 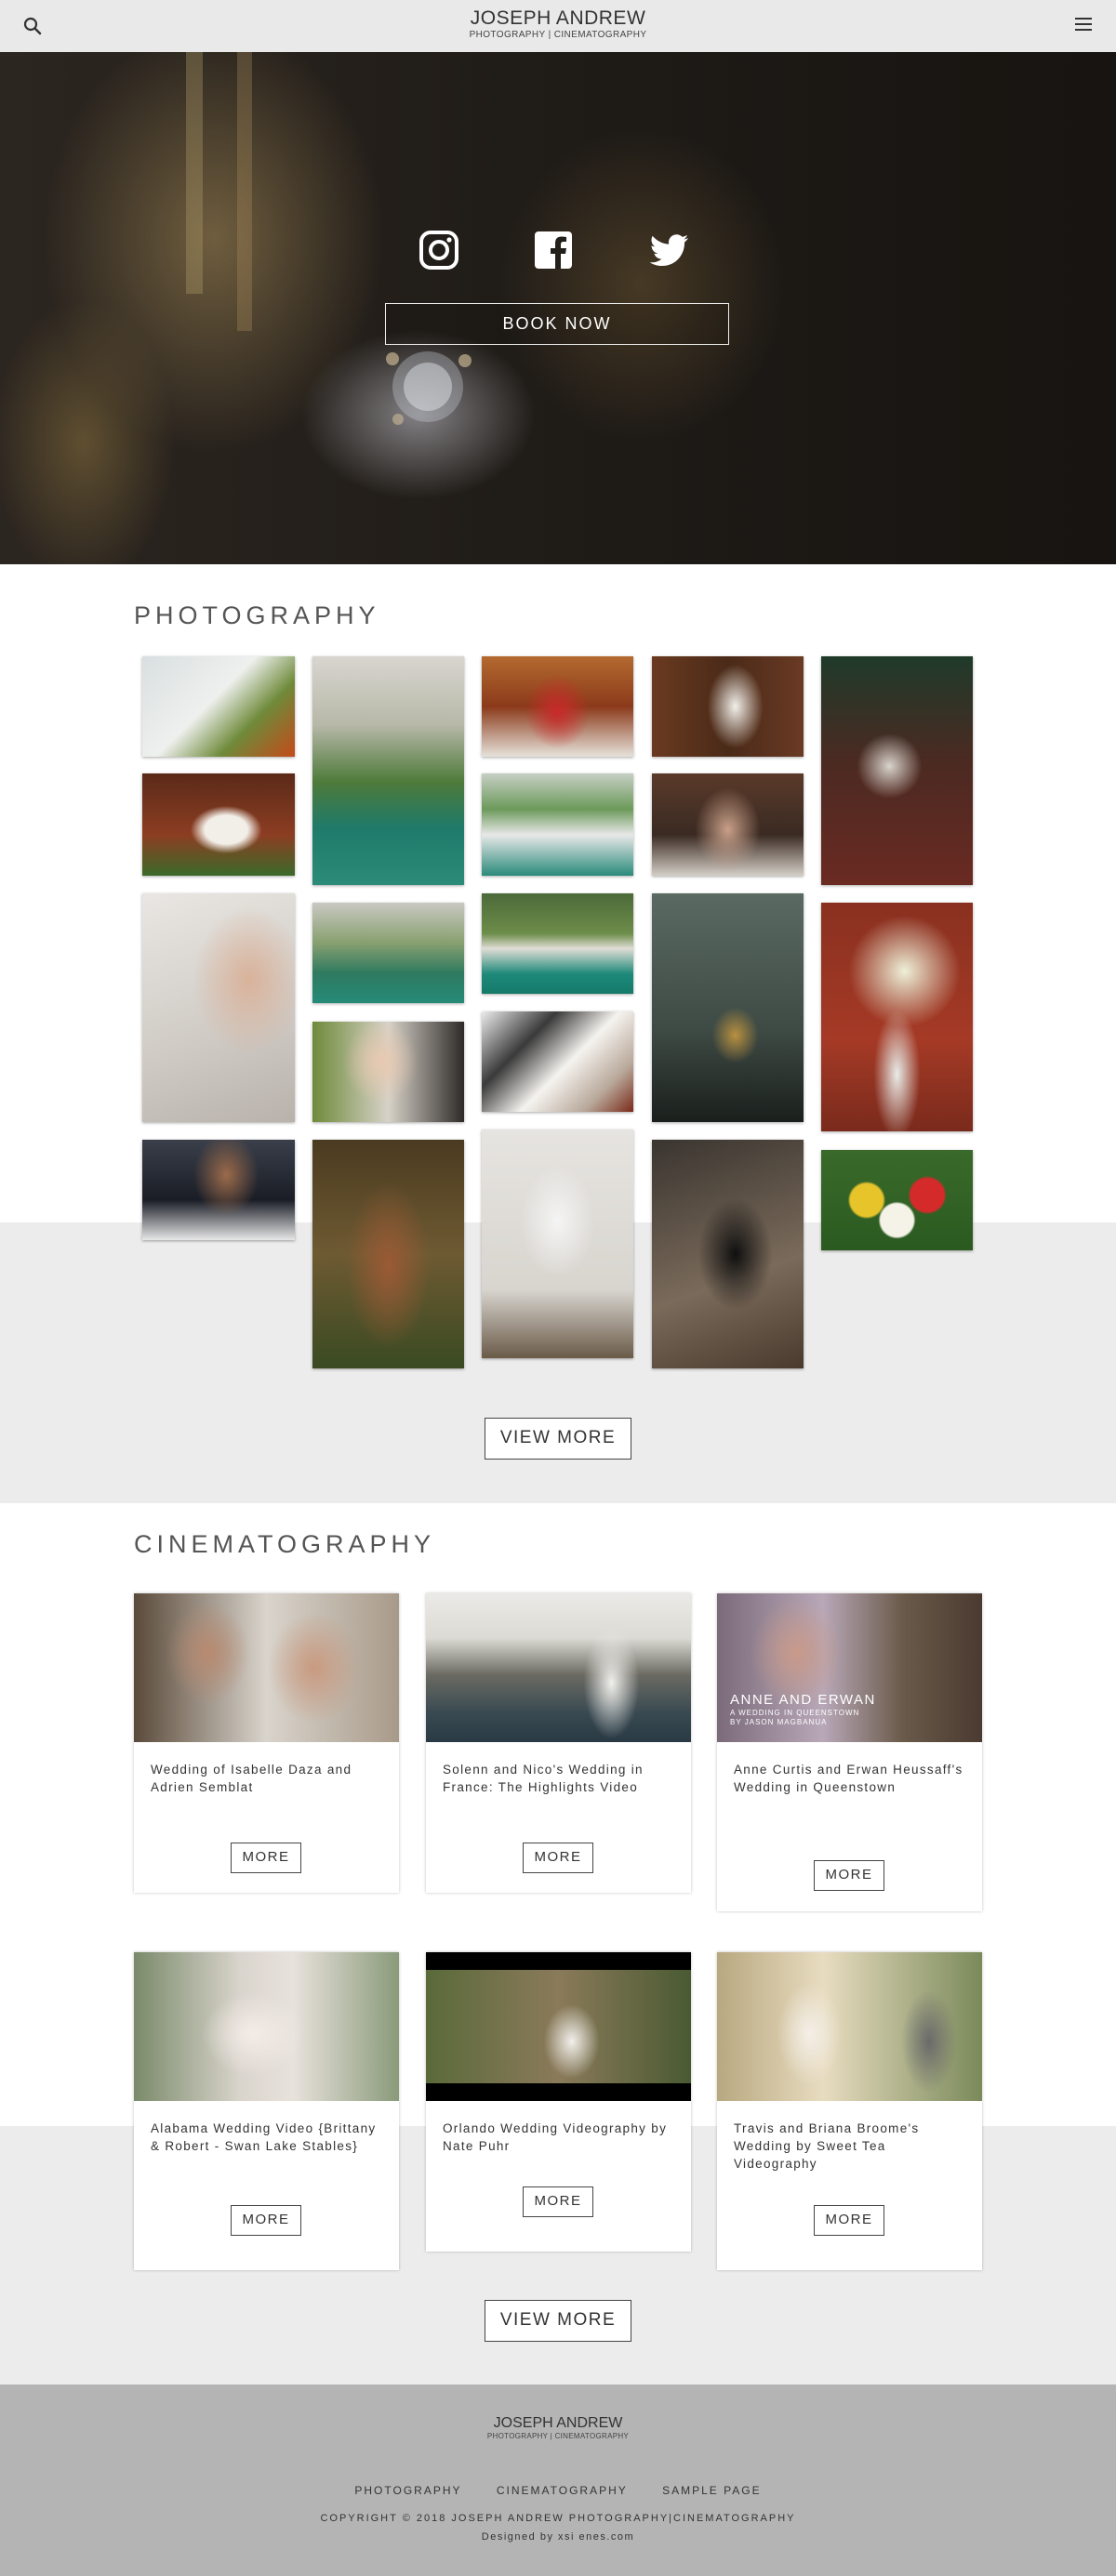 What do you see at coordinates (558, 2321) in the screenshot?
I see `cinematography-view-more-button: VIEW MORE` at bounding box center [558, 2321].